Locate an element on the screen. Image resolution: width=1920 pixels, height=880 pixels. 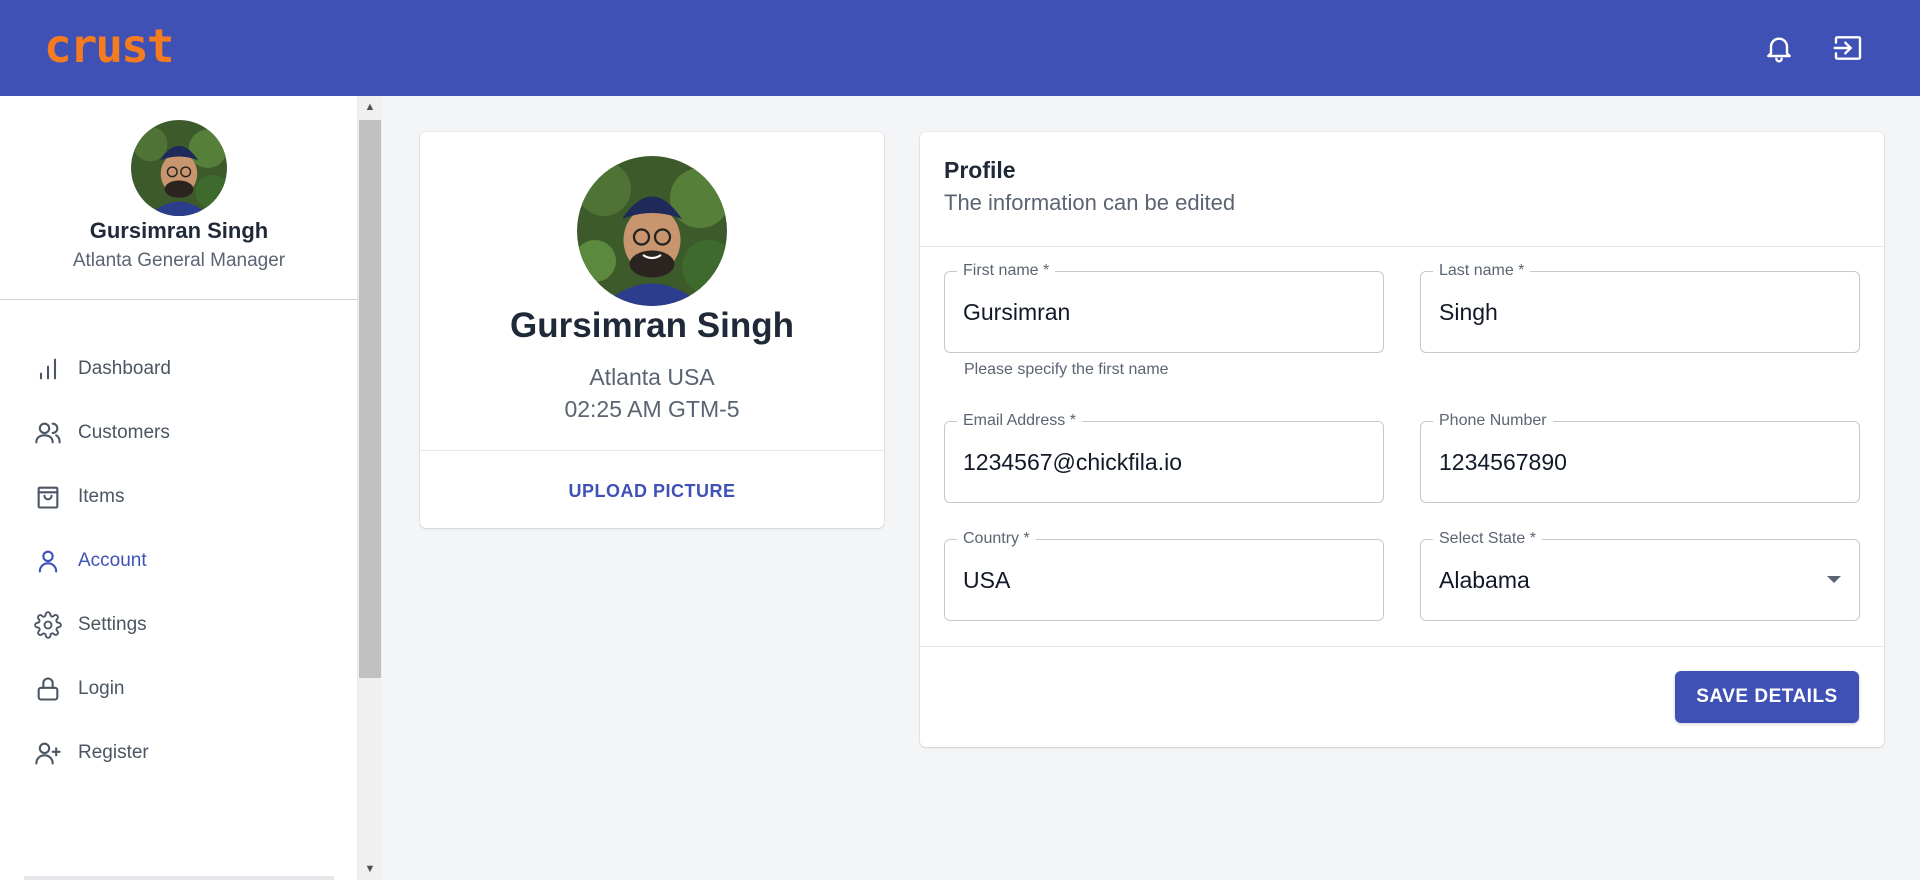
sidebar-item-label: Settings is located at coordinates (112, 624).